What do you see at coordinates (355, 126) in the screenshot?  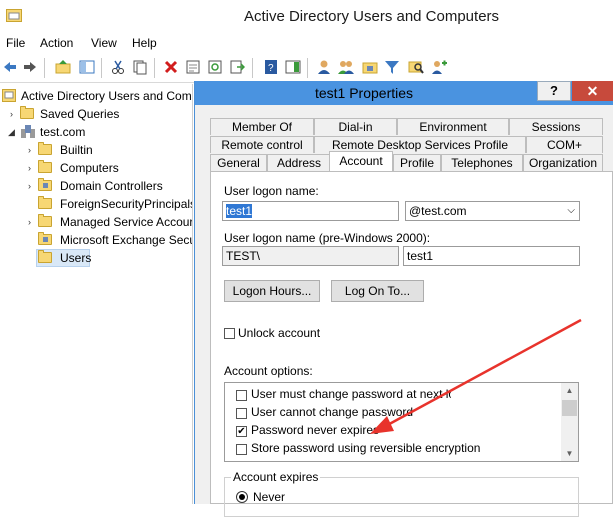 I see `tab-dial-in: Dial-in` at bounding box center [355, 126].